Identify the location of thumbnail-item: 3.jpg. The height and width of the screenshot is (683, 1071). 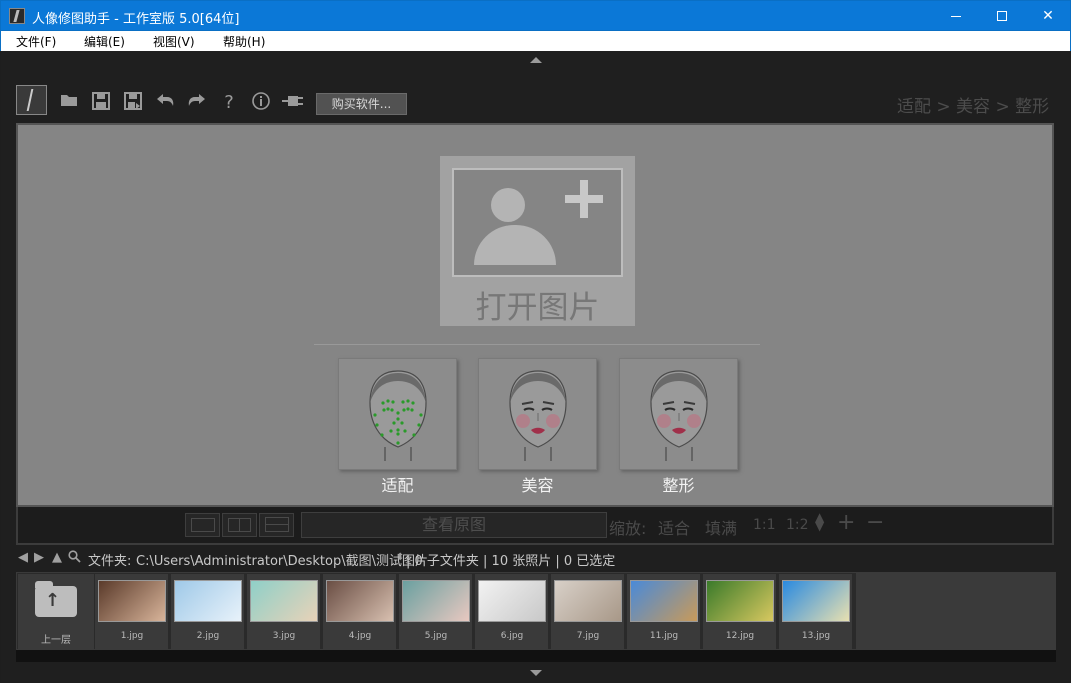
(284, 611).